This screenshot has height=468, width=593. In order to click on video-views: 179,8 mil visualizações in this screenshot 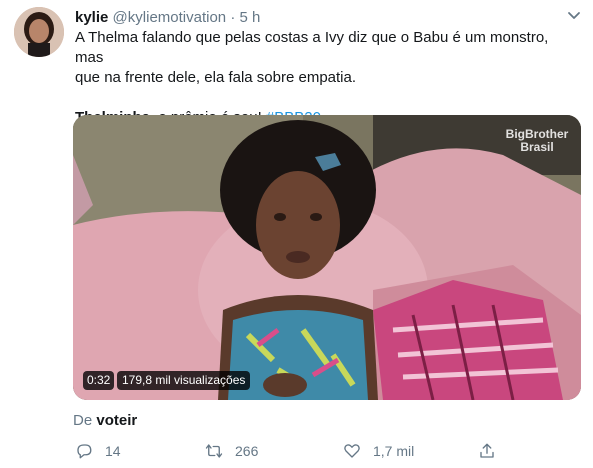, I will do `click(184, 380)`.